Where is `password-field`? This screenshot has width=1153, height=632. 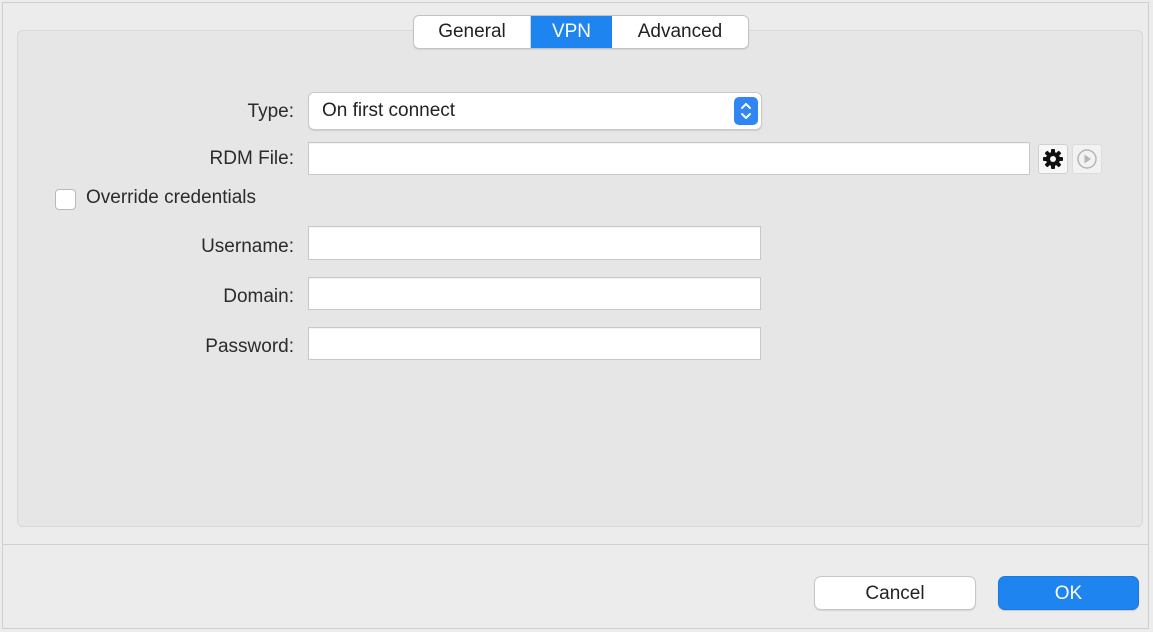 password-field is located at coordinates (534, 343).